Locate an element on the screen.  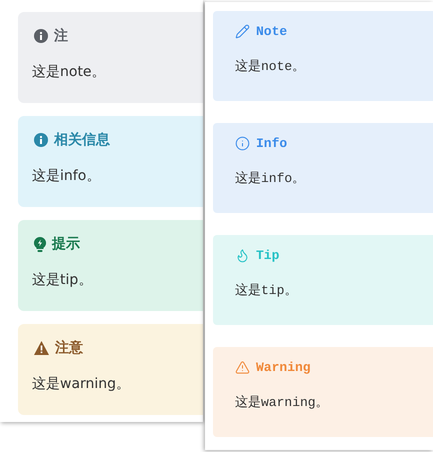
callout-title: 注 is located at coordinates (61, 36).